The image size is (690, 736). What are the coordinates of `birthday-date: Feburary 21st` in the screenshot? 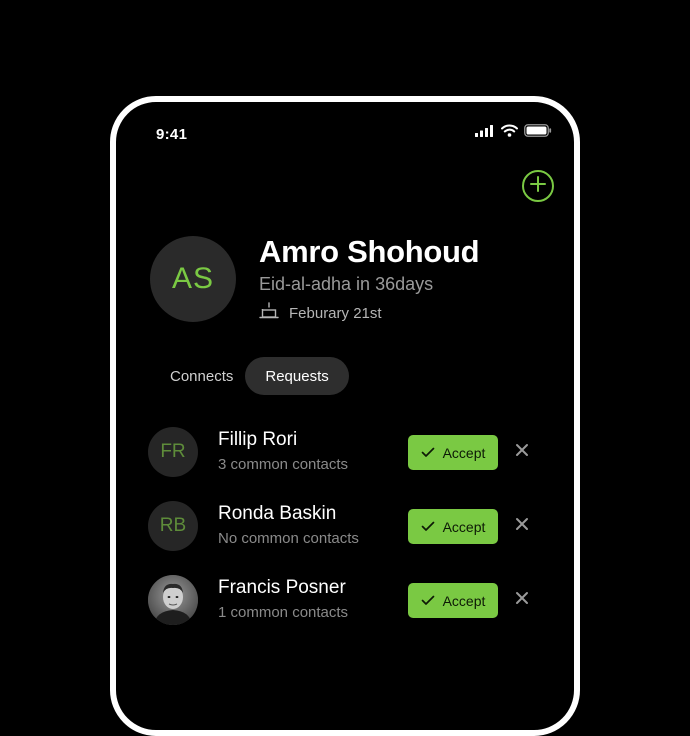 It's located at (335, 313).